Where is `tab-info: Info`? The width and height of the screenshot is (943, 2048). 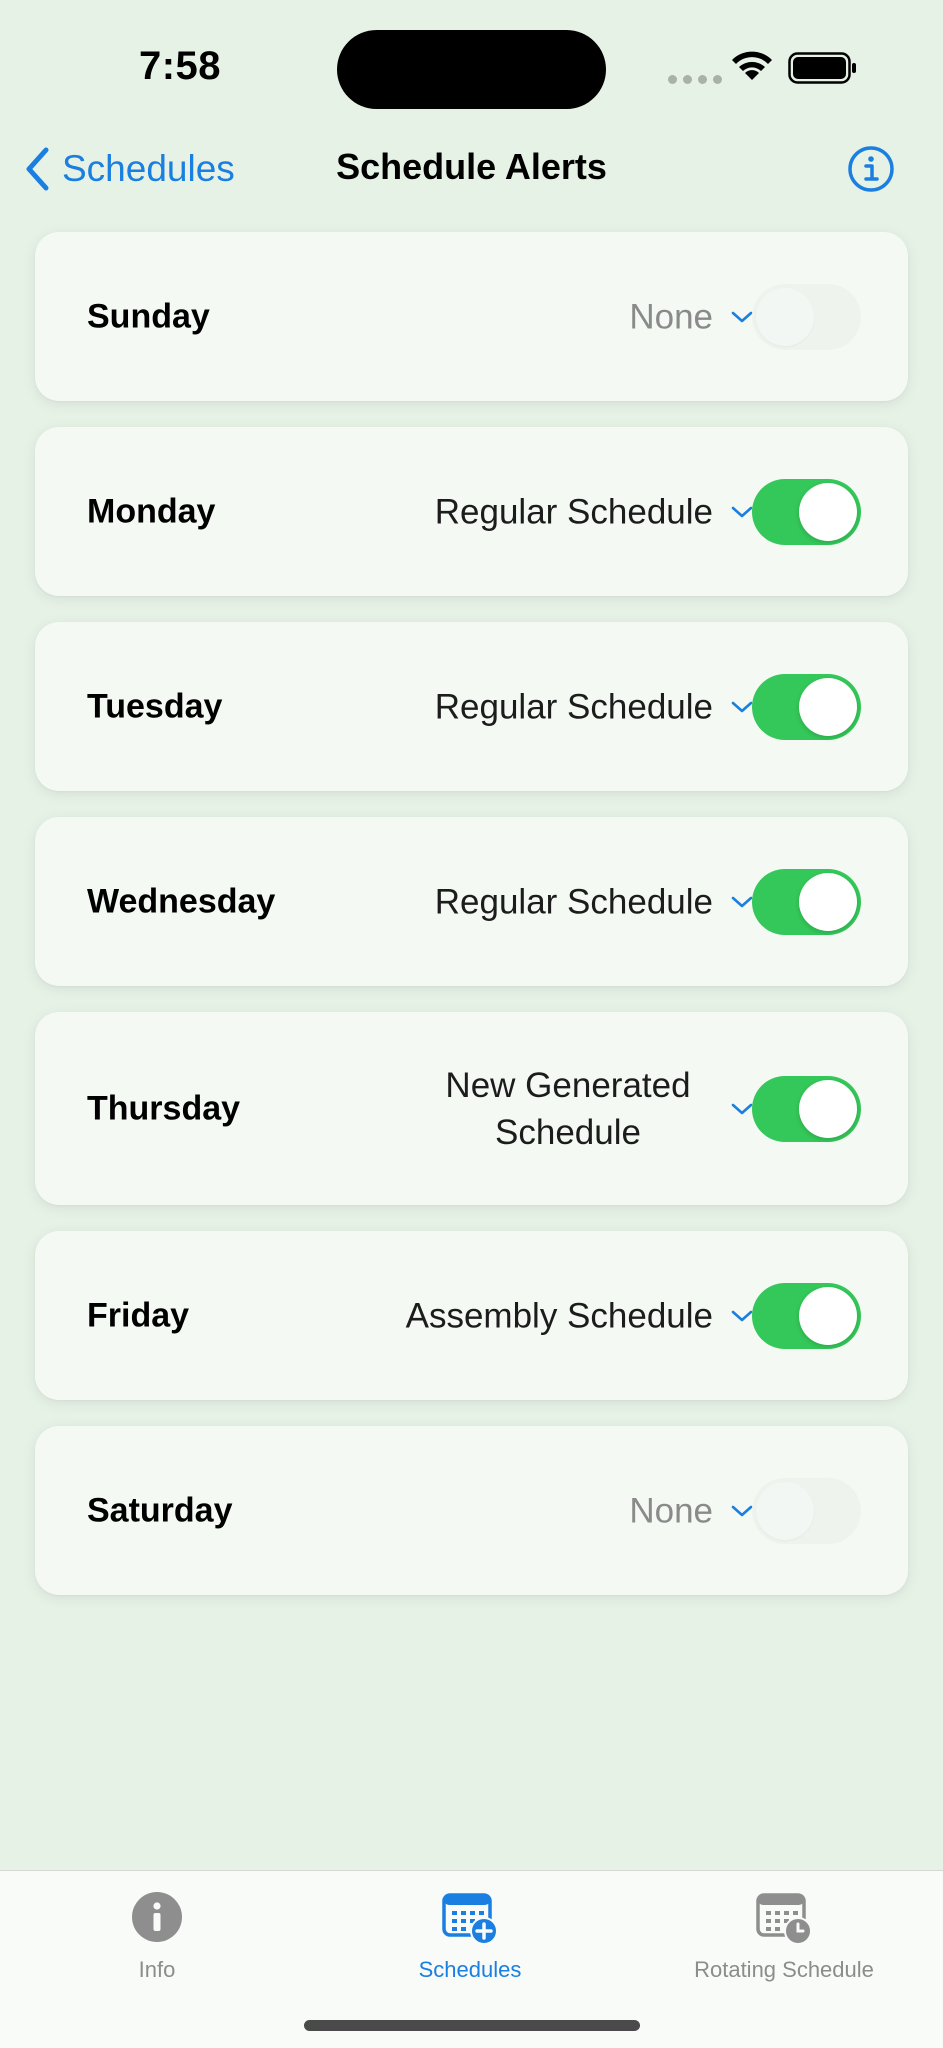
tab-info: Info is located at coordinates (157, 1936).